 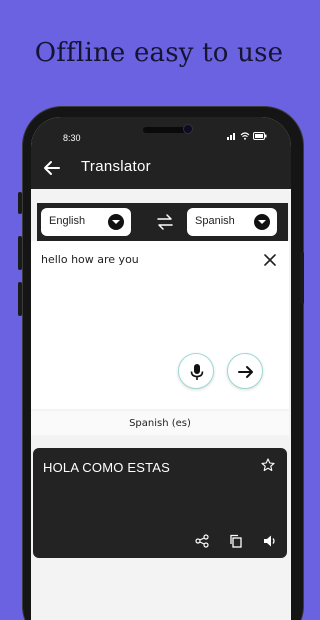 I want to click on page-title: Translator, so click(x=116, y=166).